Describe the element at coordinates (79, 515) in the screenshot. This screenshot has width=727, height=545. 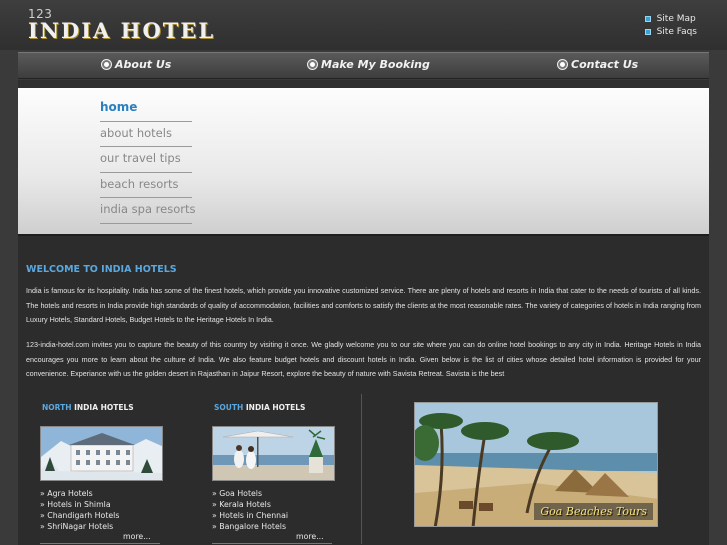
I see `list-item: » Chandigarh Hotels` at that location.